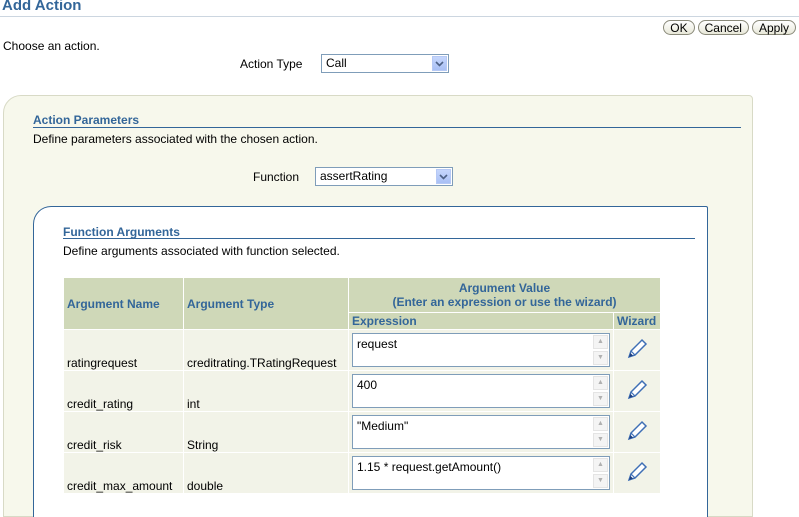 The image size is (799, 517). I want to click on function-arguments-title: Function Arguments, so click(121, 232).